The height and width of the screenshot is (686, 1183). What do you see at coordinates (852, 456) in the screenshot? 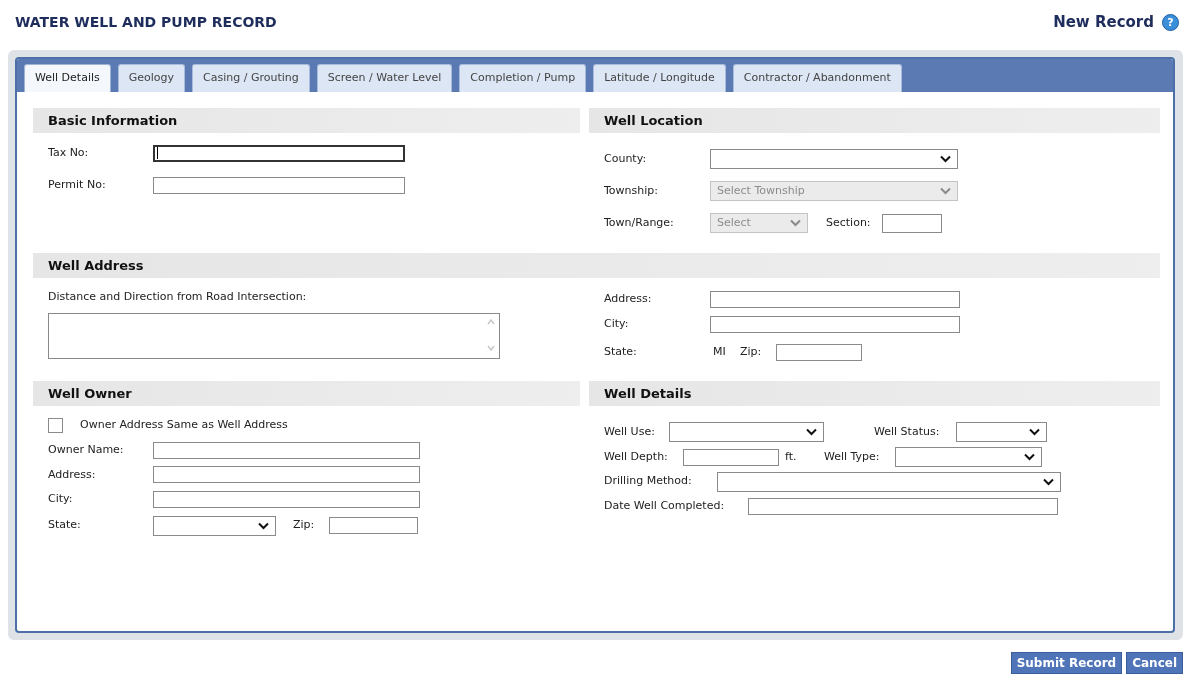
I see `field-label: Well Type:` at bounding box center [852, 456].